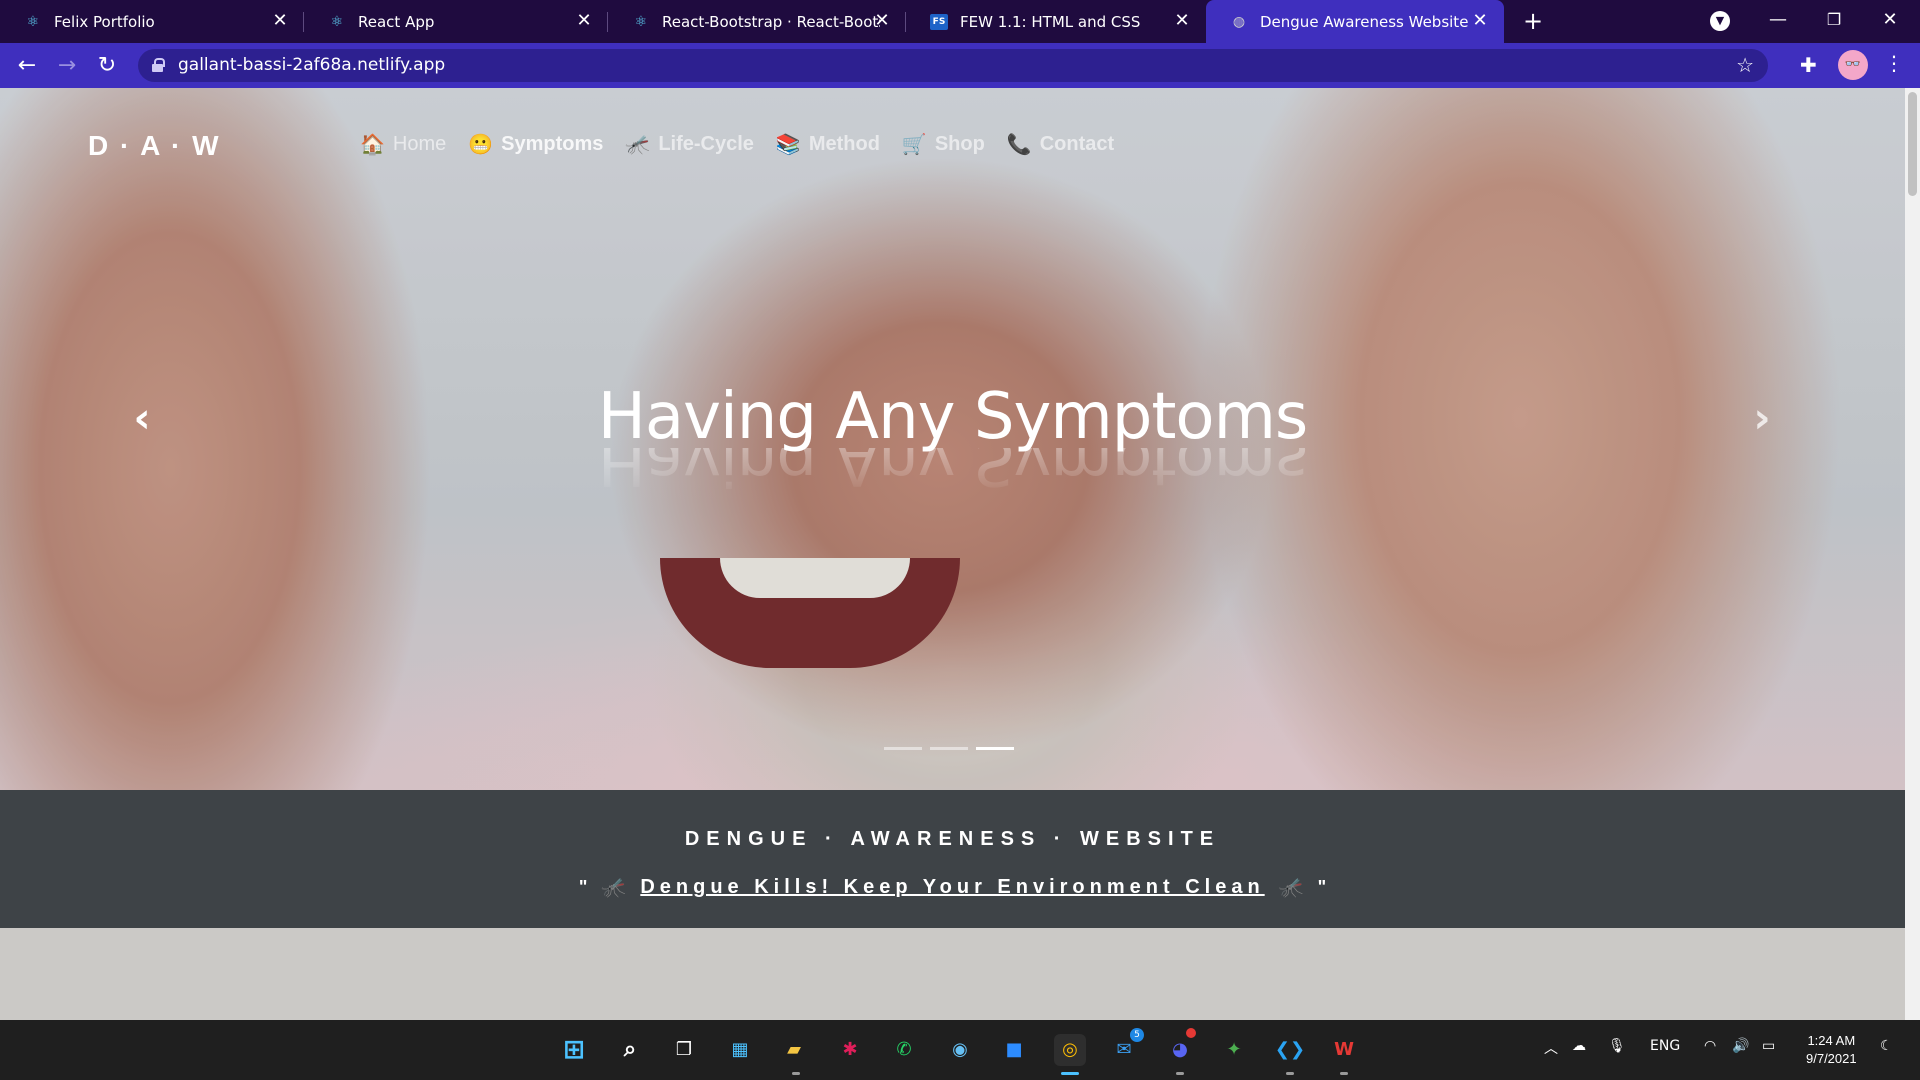 The width and height of the screenshot is (1920, 1080). I want to click on vscode-icon: ❮❯, so click(1290, 1050).